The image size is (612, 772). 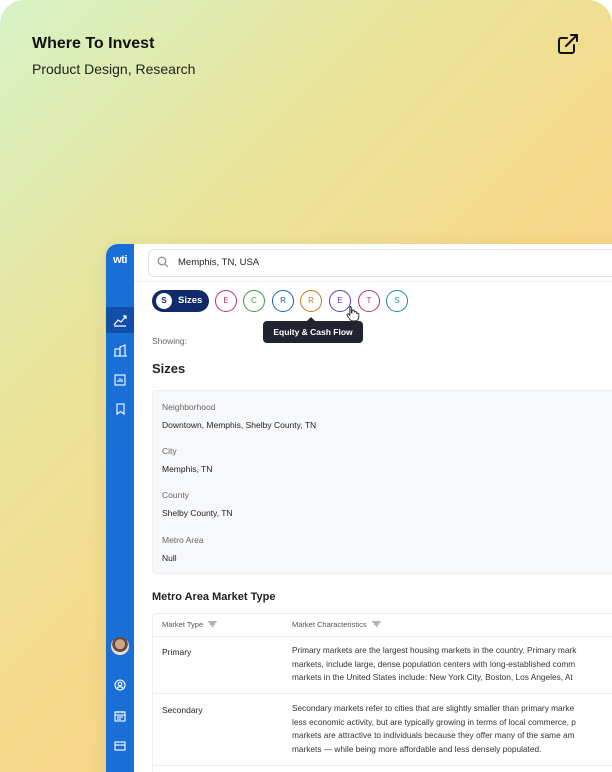 What do you see at coordinates (120, 508) in the screenshot?
I see `sidebar: wti` at bounding box center [120, 508].